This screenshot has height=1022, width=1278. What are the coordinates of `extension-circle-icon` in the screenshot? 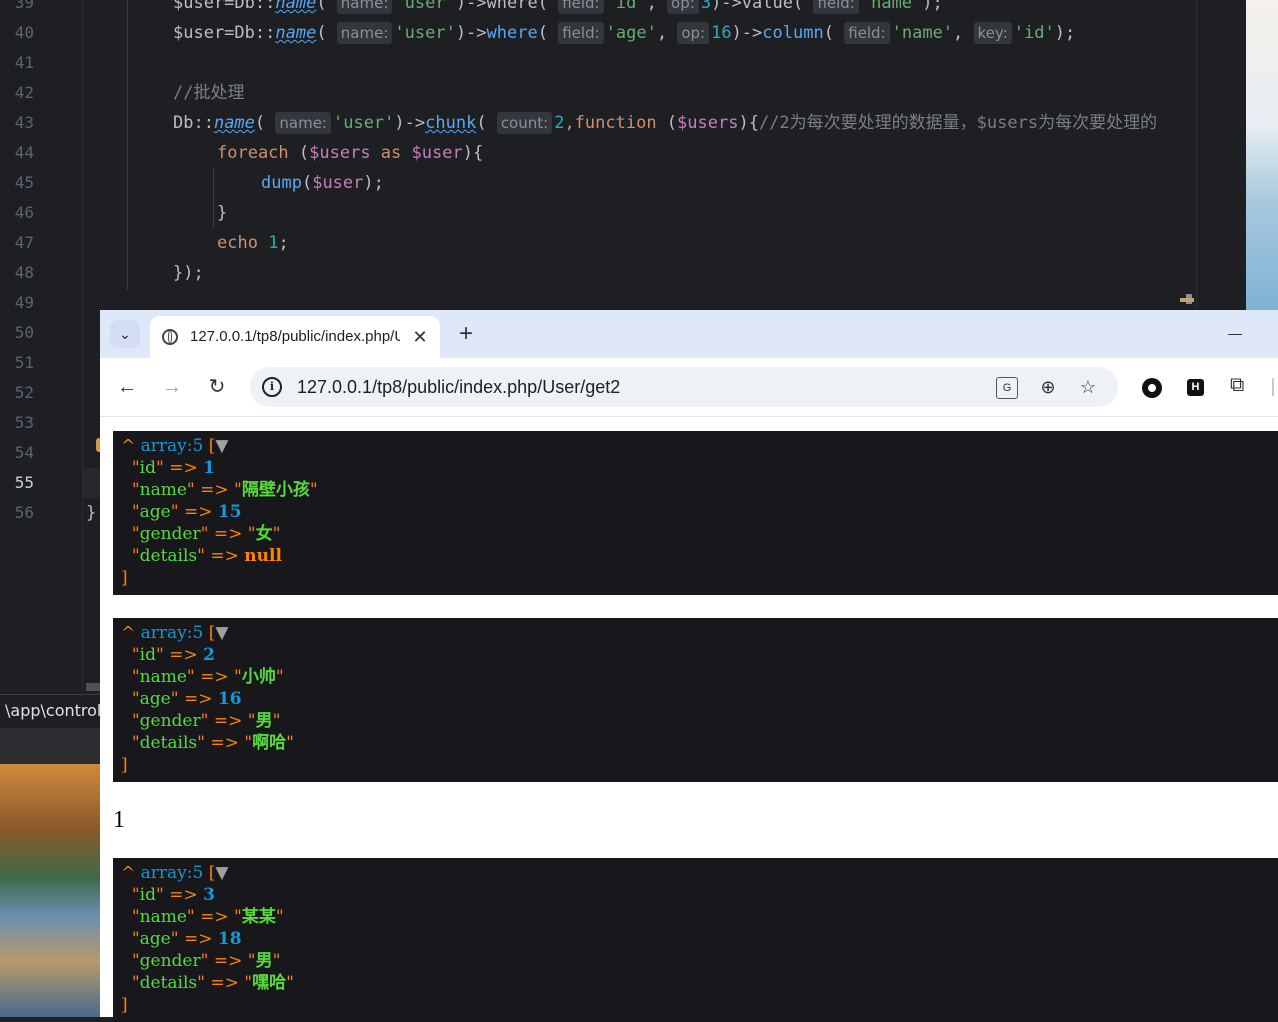 It's located at (1152, 388).